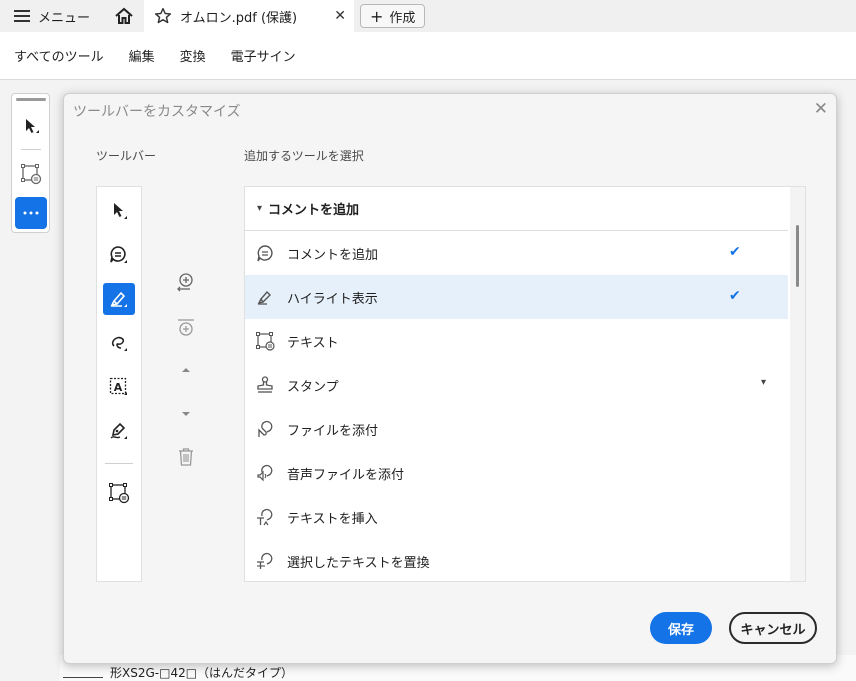  I want to click on menu-item-e-sign: 電子サイン, so click(263, 55).